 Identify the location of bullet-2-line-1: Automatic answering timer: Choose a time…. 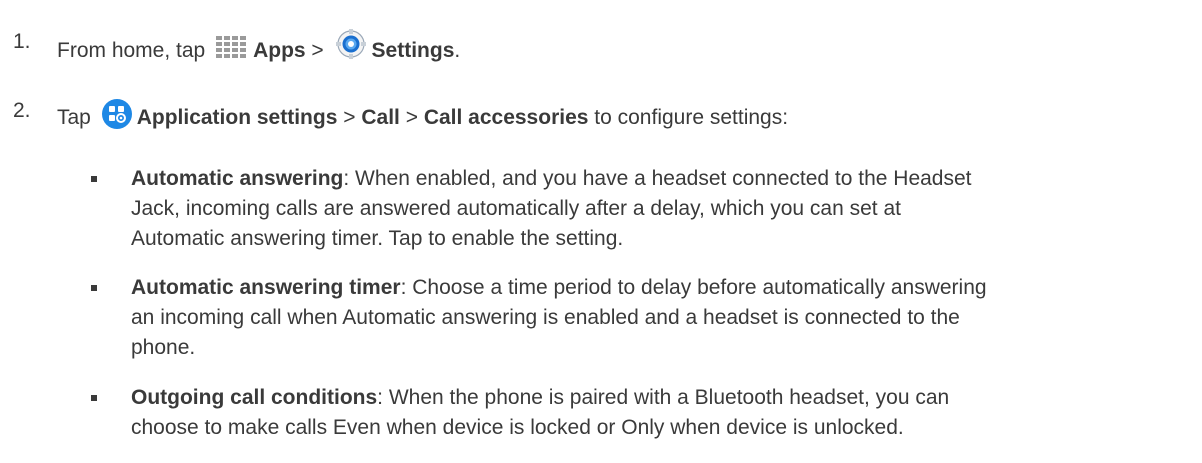
(559, 288).